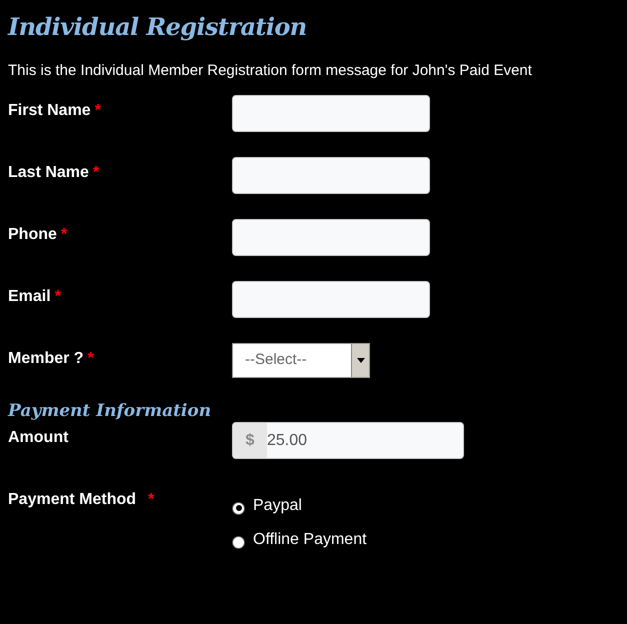 The width and height of the screenshot is (627, 624). I want to click on section-heading: Payment Information, so click(110, 411).